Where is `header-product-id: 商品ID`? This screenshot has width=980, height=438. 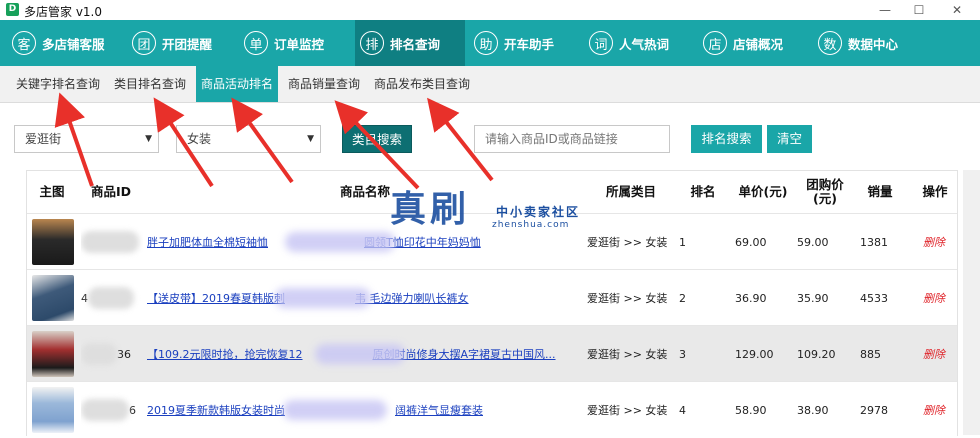 header-product-id: 商品ID is located at coordinates (111, 191).